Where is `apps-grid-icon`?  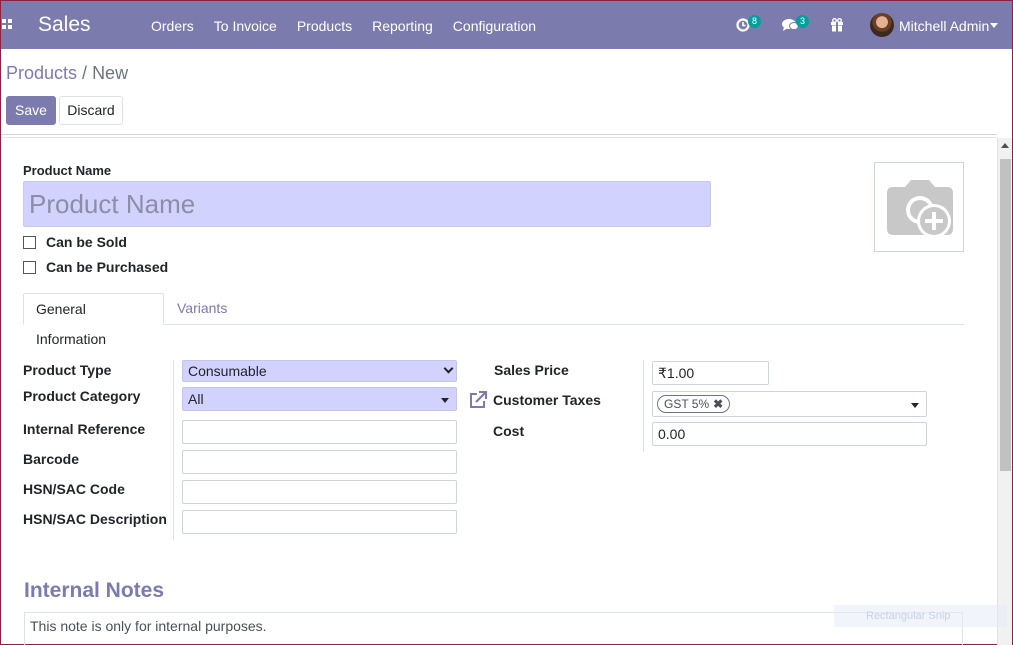 apps-grid-icon is located at coordinates (7, 24).